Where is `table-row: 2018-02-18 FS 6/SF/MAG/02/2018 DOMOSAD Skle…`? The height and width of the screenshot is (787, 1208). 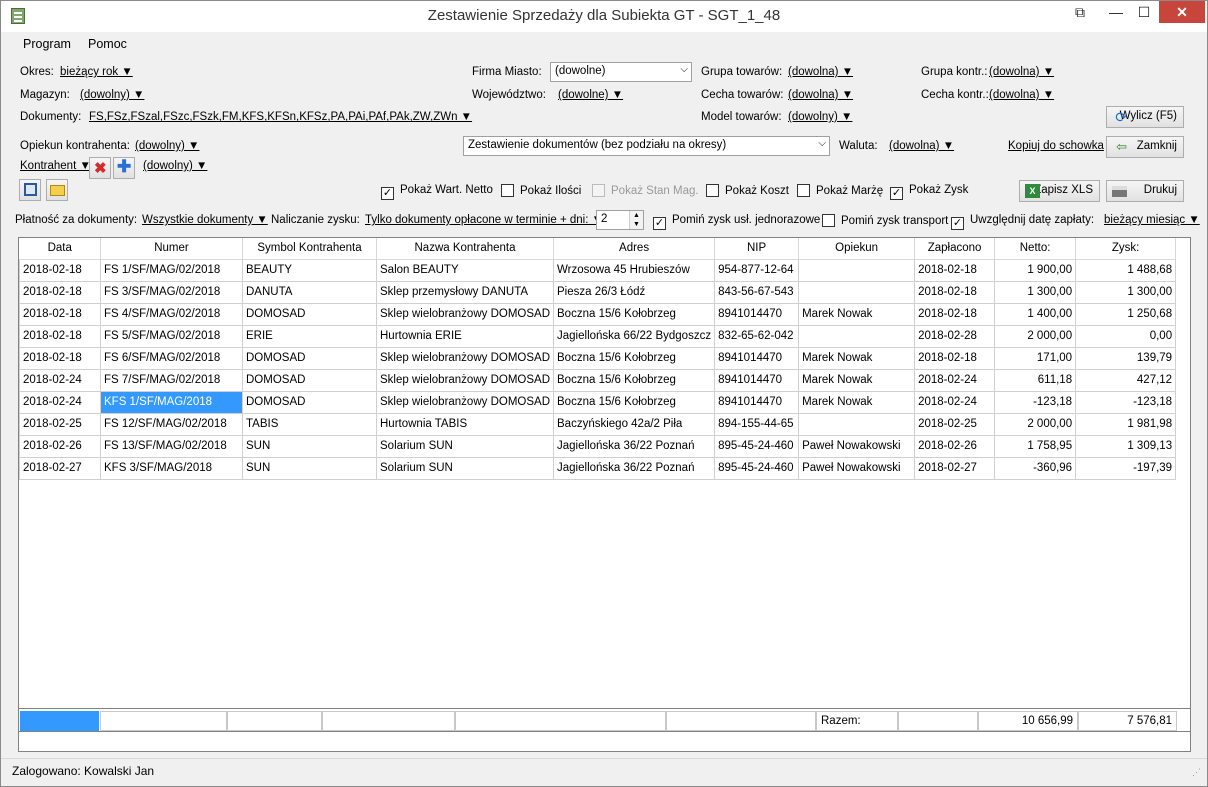
table-row: 2018-02-18 FS 6/SF/MAG/02/2018 DOMOSAD Skle… is located at coordinates (598, 358).